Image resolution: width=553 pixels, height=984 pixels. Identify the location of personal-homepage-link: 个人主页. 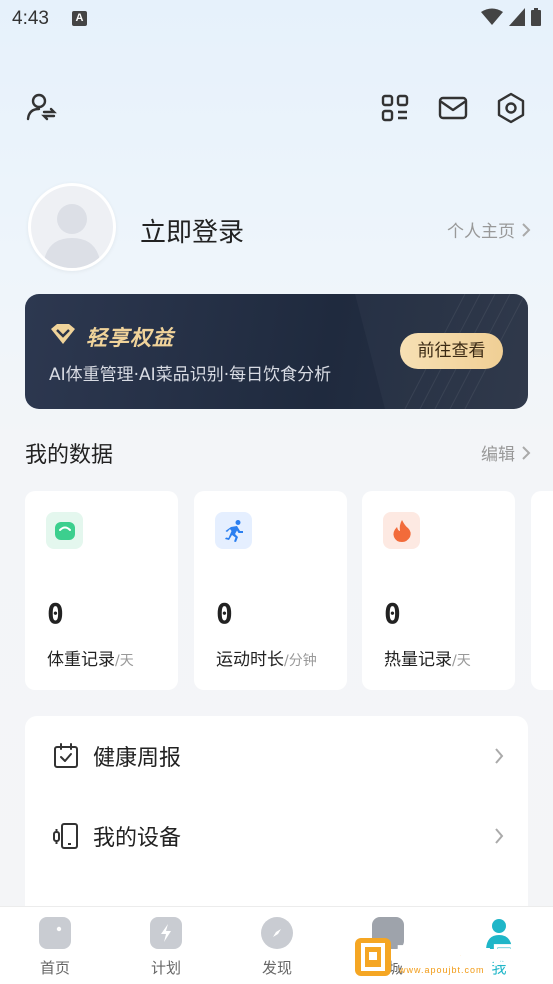
(489, 229).